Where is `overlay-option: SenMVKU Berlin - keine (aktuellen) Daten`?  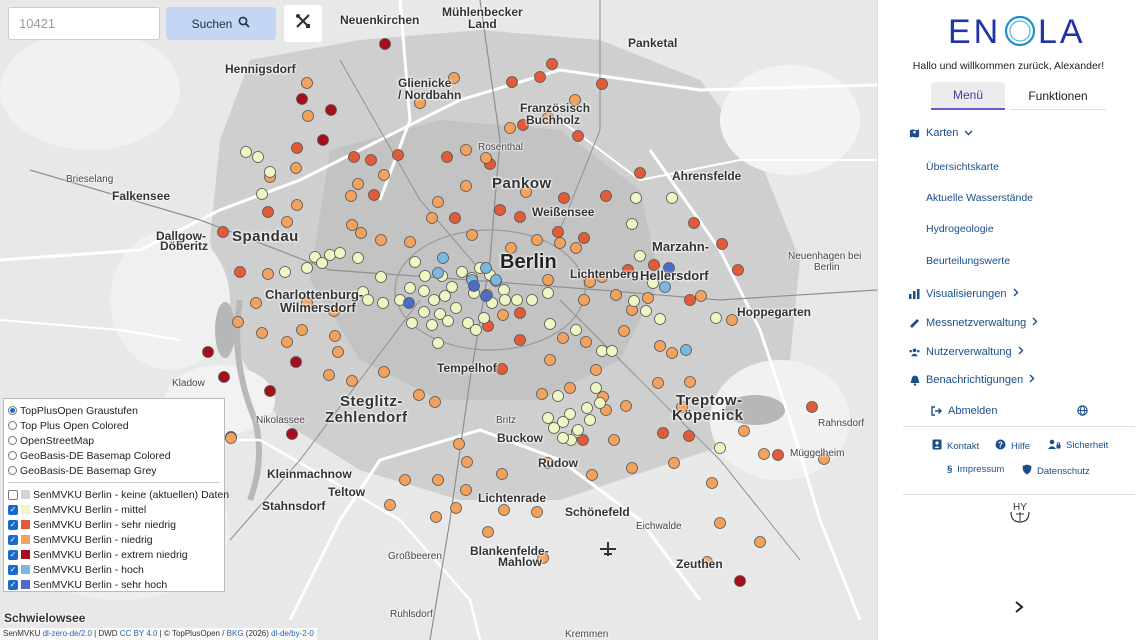 overlay-option: SenMVKU Berlin - keine (aktuellen) Daten is located at coordinates (118, 494).